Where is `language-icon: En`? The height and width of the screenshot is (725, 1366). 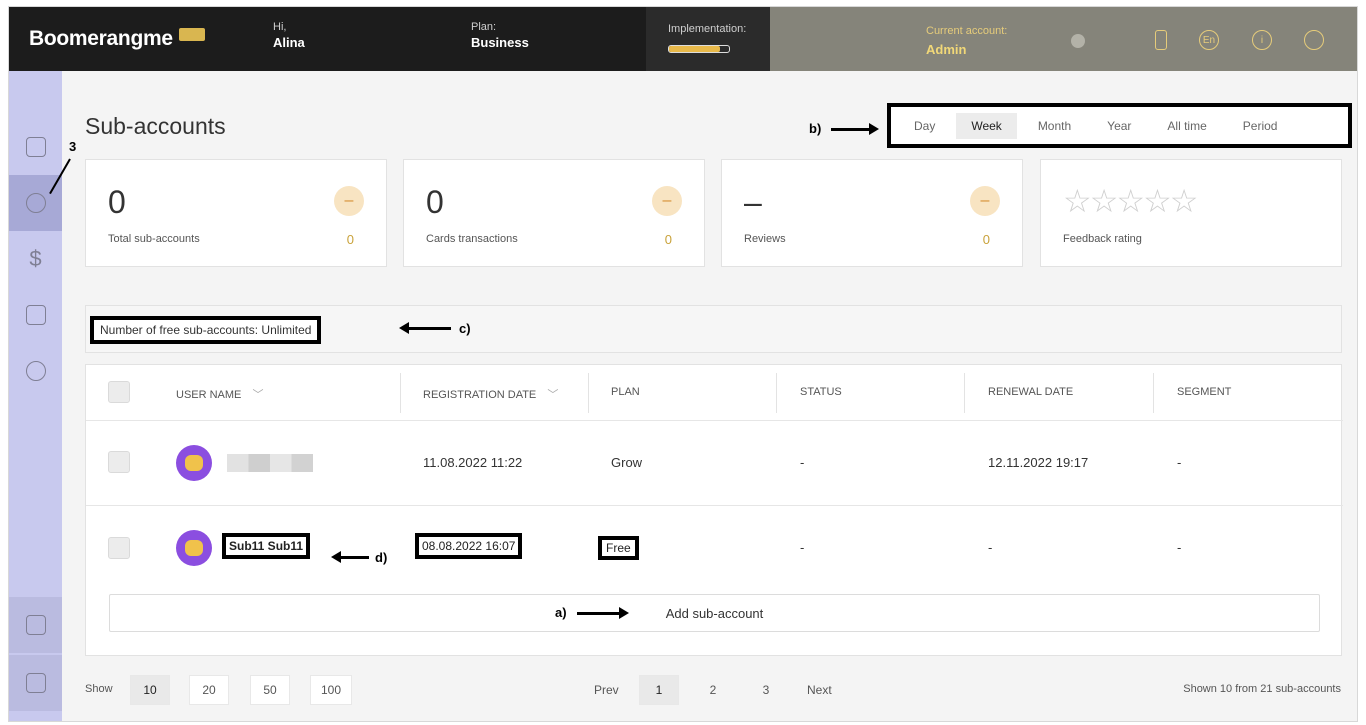 language-icon: En is located at coordinates (1209, 40).